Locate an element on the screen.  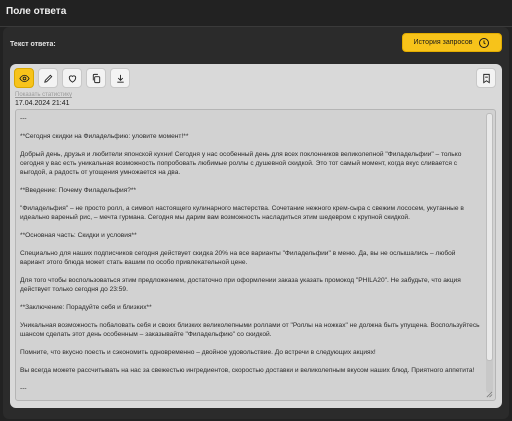
timestamp: 17.04.2024 21:41 is located at coordinates (42, 103).